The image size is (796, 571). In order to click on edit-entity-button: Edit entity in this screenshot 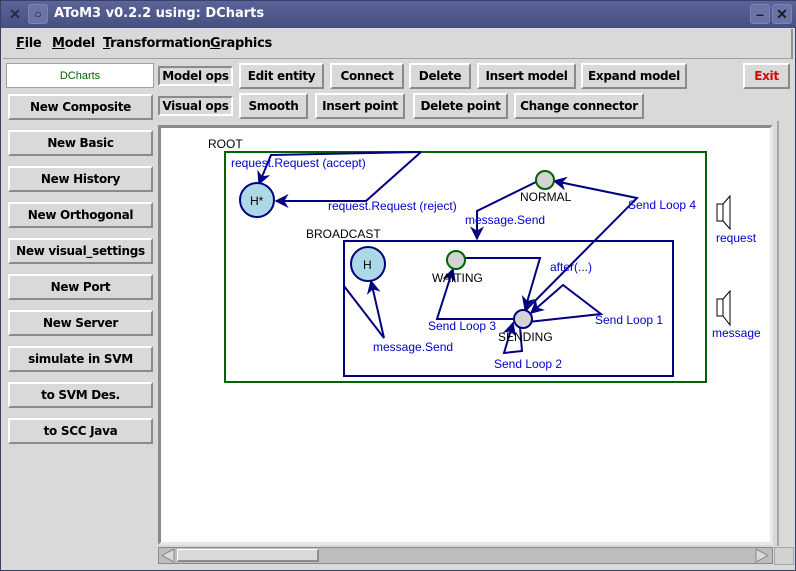, I will do `click(281, 76)`.